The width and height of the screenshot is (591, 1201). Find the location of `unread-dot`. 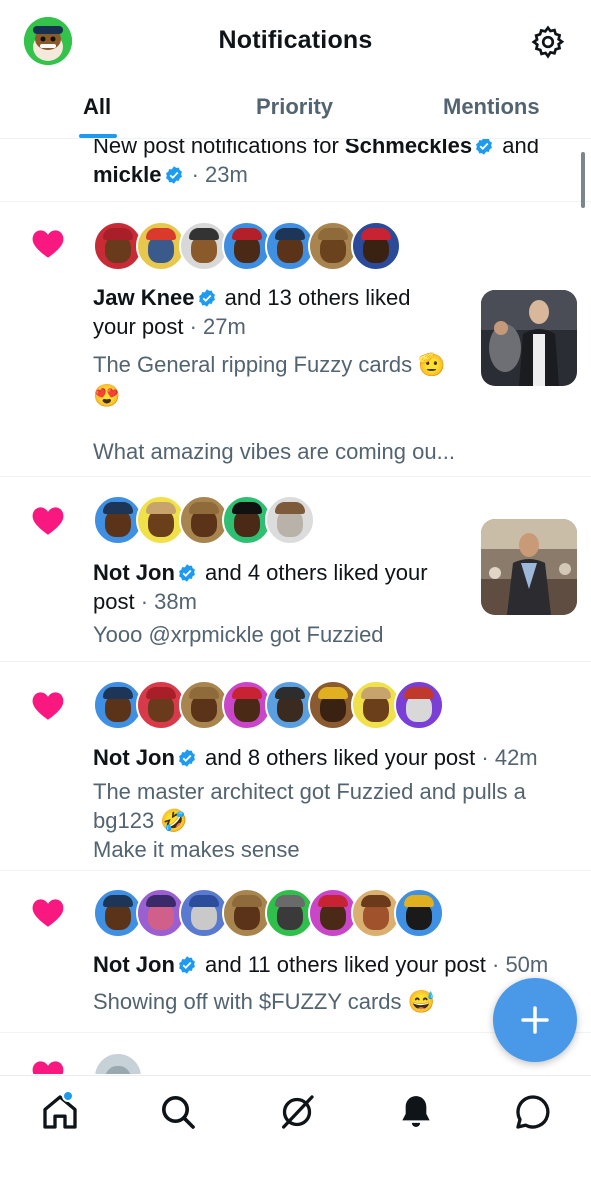

unread-dot is located at coordinates (68, 1096).